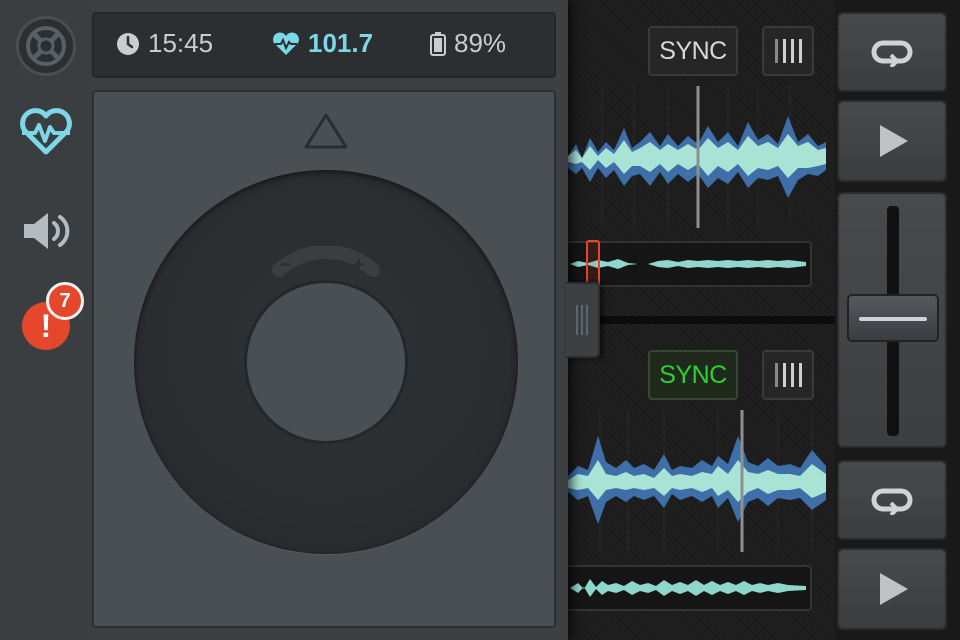  I want to click on deck-a-loop-button, so click(892, 52).